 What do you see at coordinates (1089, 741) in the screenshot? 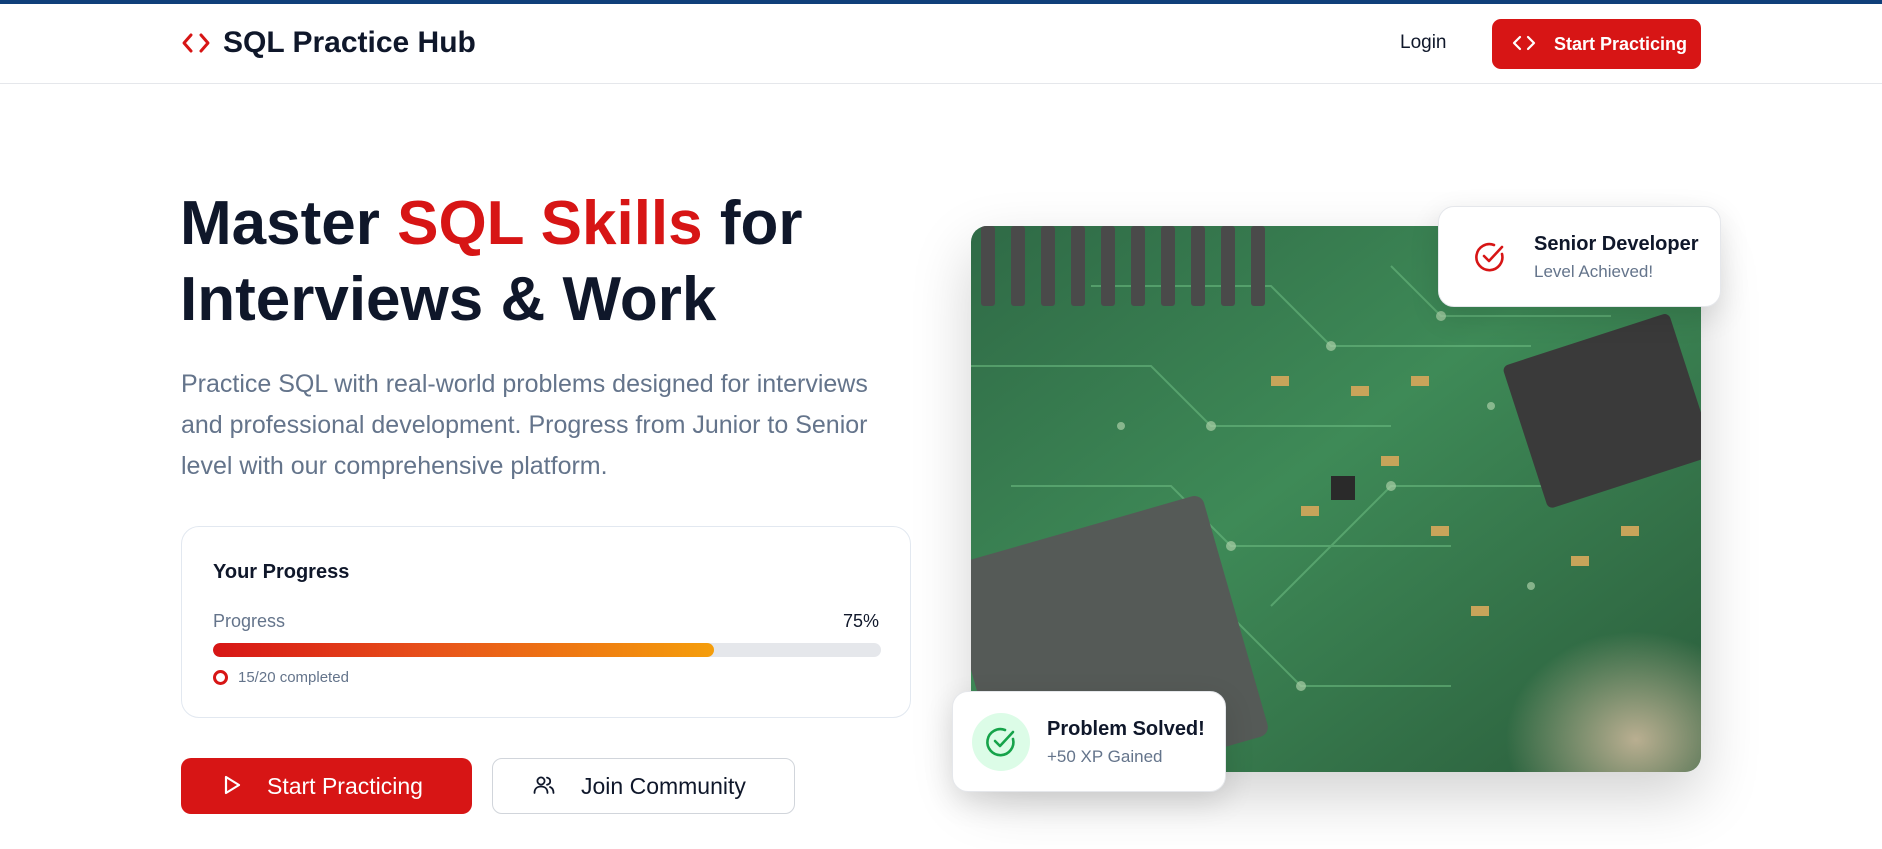
I see `problem-solved-badge: Problem Solved! +50 XP Gained` at bounding box center [1089, 741].